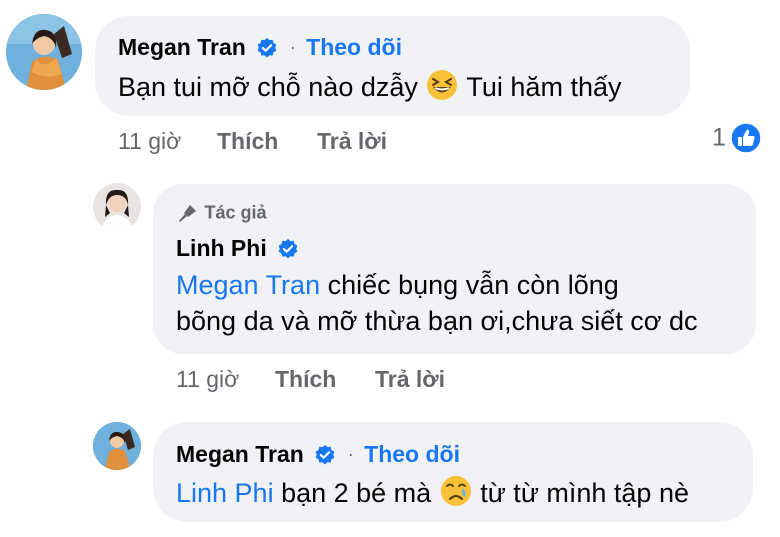 This screenshot has height=537, width=780. I want to click on comment-text-part: Bạn tui mỡ chỗ nào dzẫy, so click(268, 87).